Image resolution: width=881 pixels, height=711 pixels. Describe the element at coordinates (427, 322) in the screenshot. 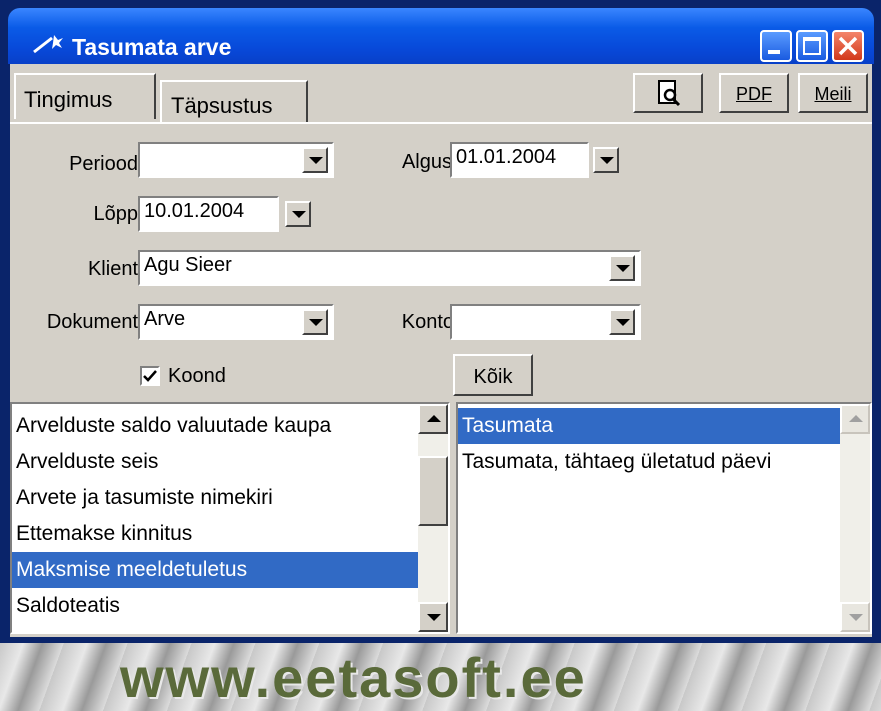

I see `account-label: Konto` at that location.